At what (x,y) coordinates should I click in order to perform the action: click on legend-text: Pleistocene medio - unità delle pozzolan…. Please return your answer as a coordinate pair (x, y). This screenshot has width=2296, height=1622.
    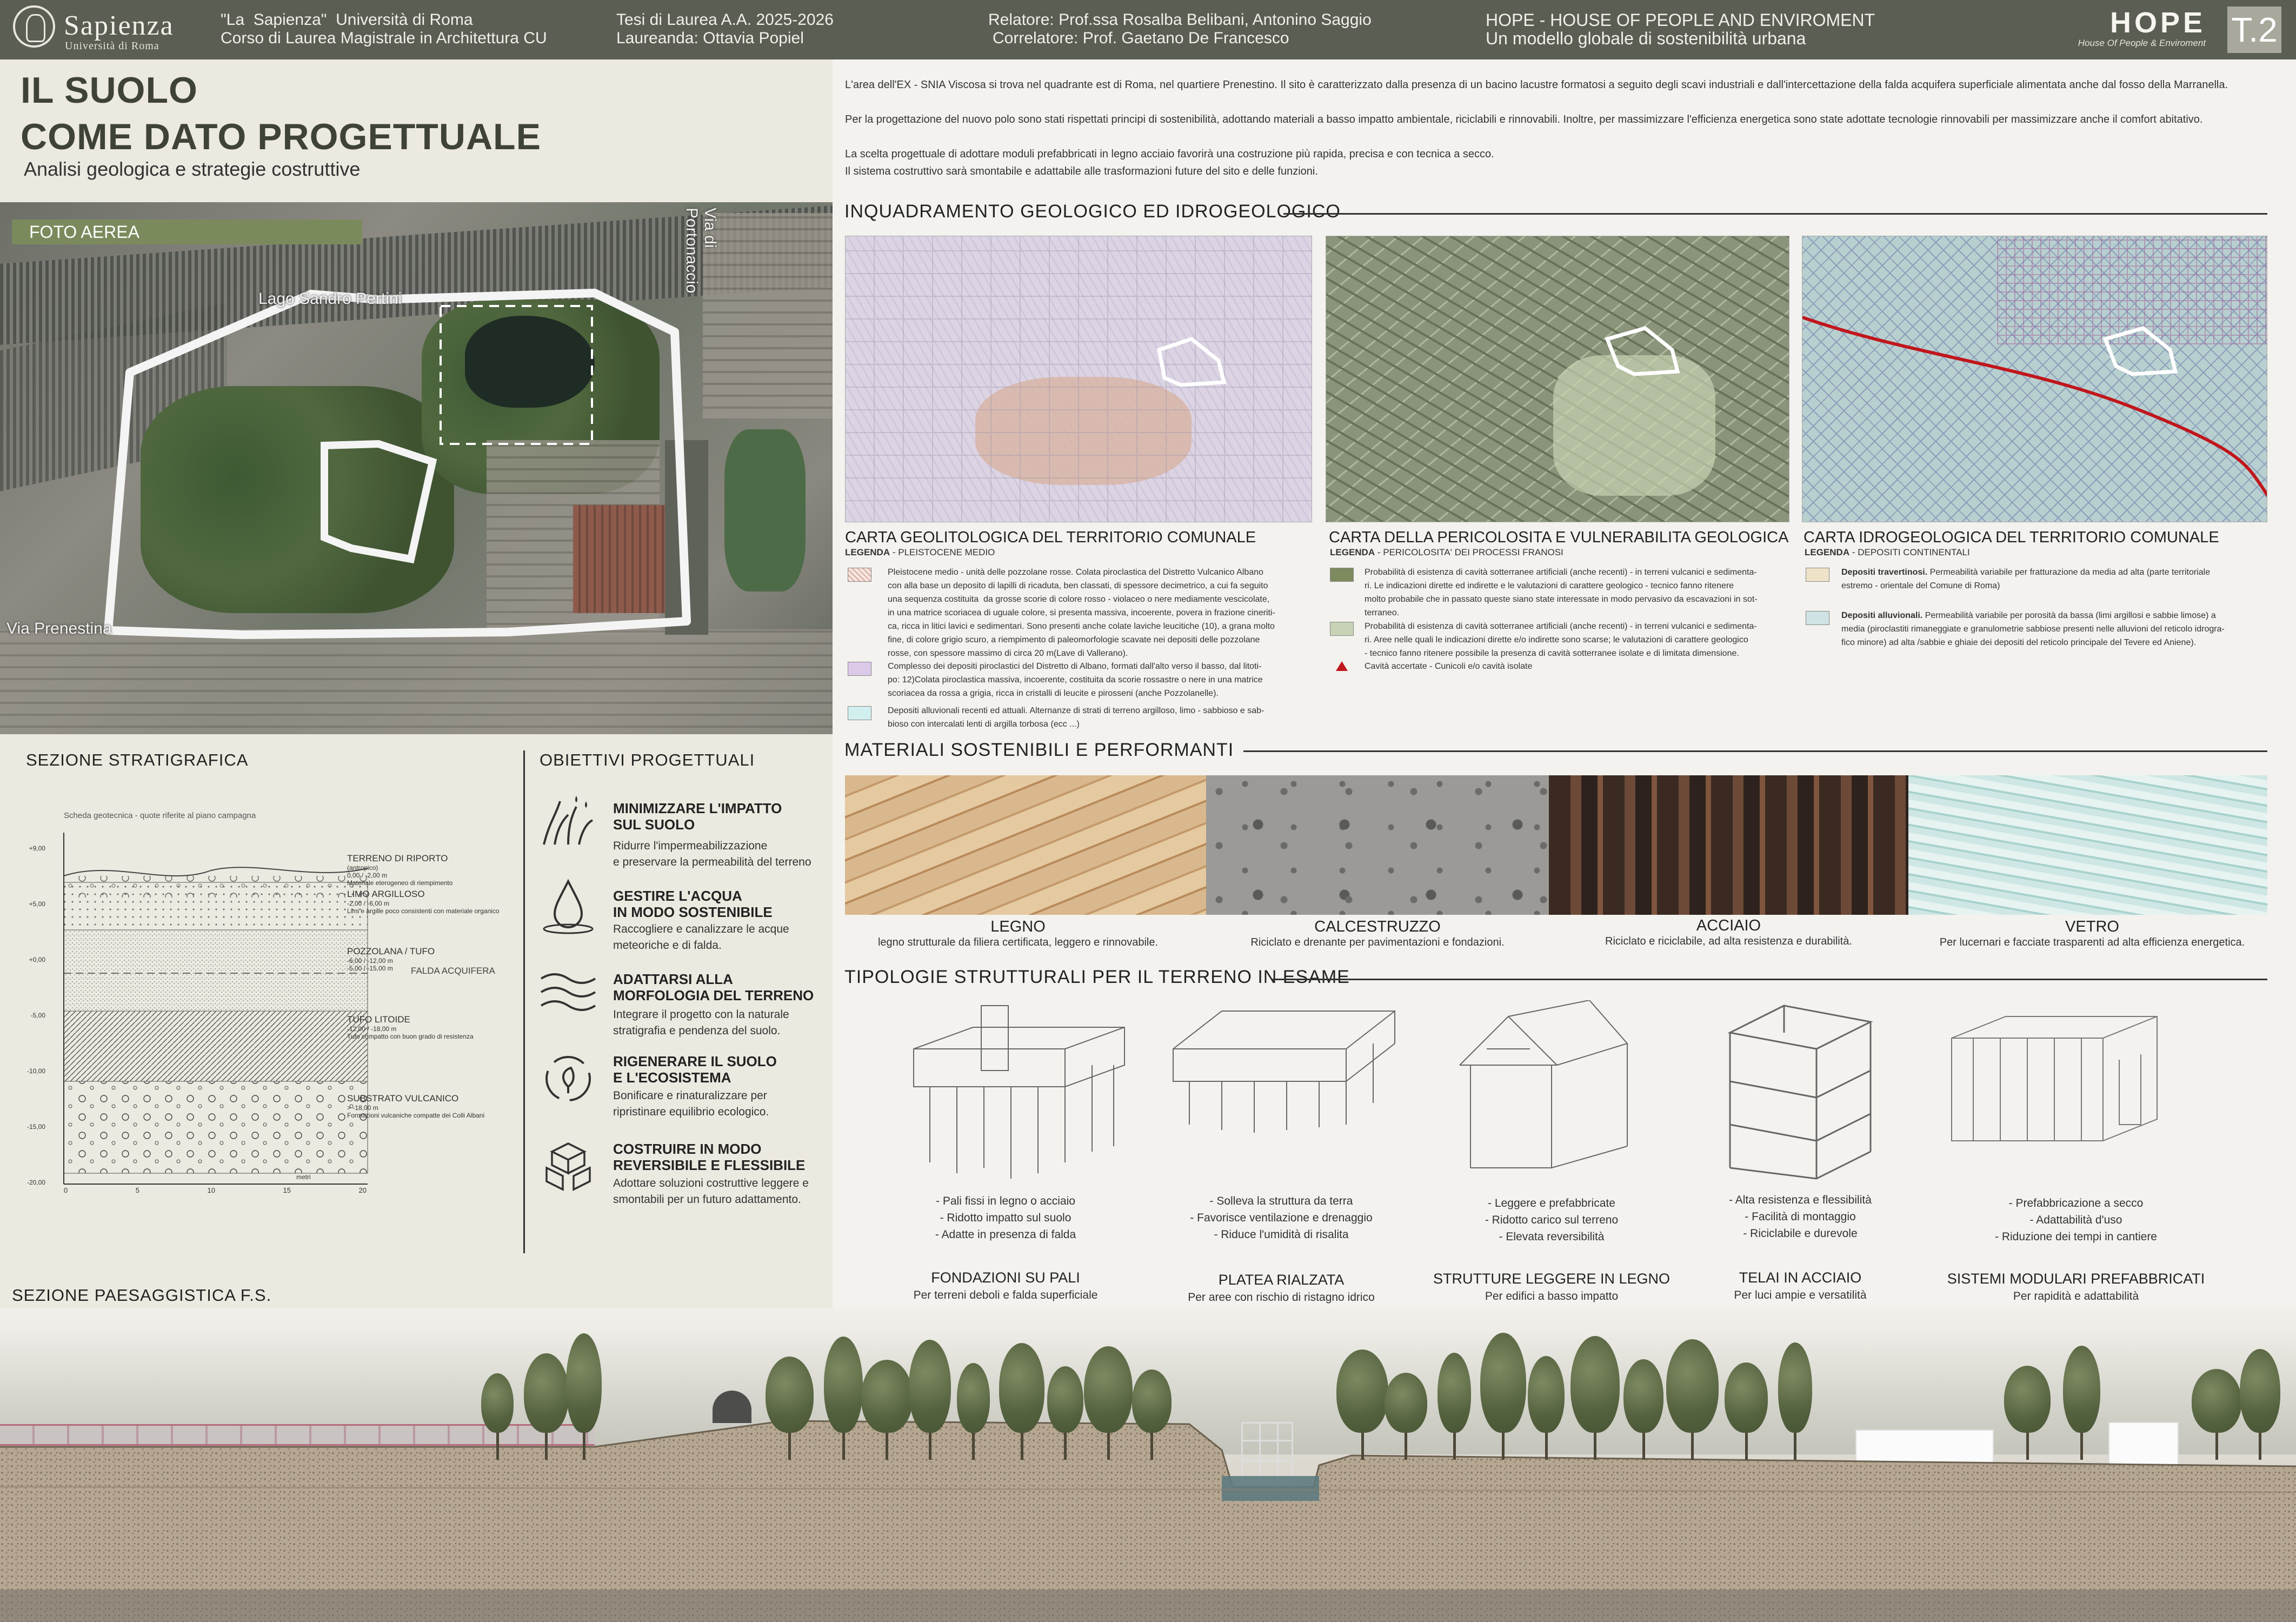
    Looking at the image, I should click on (1081, 613).